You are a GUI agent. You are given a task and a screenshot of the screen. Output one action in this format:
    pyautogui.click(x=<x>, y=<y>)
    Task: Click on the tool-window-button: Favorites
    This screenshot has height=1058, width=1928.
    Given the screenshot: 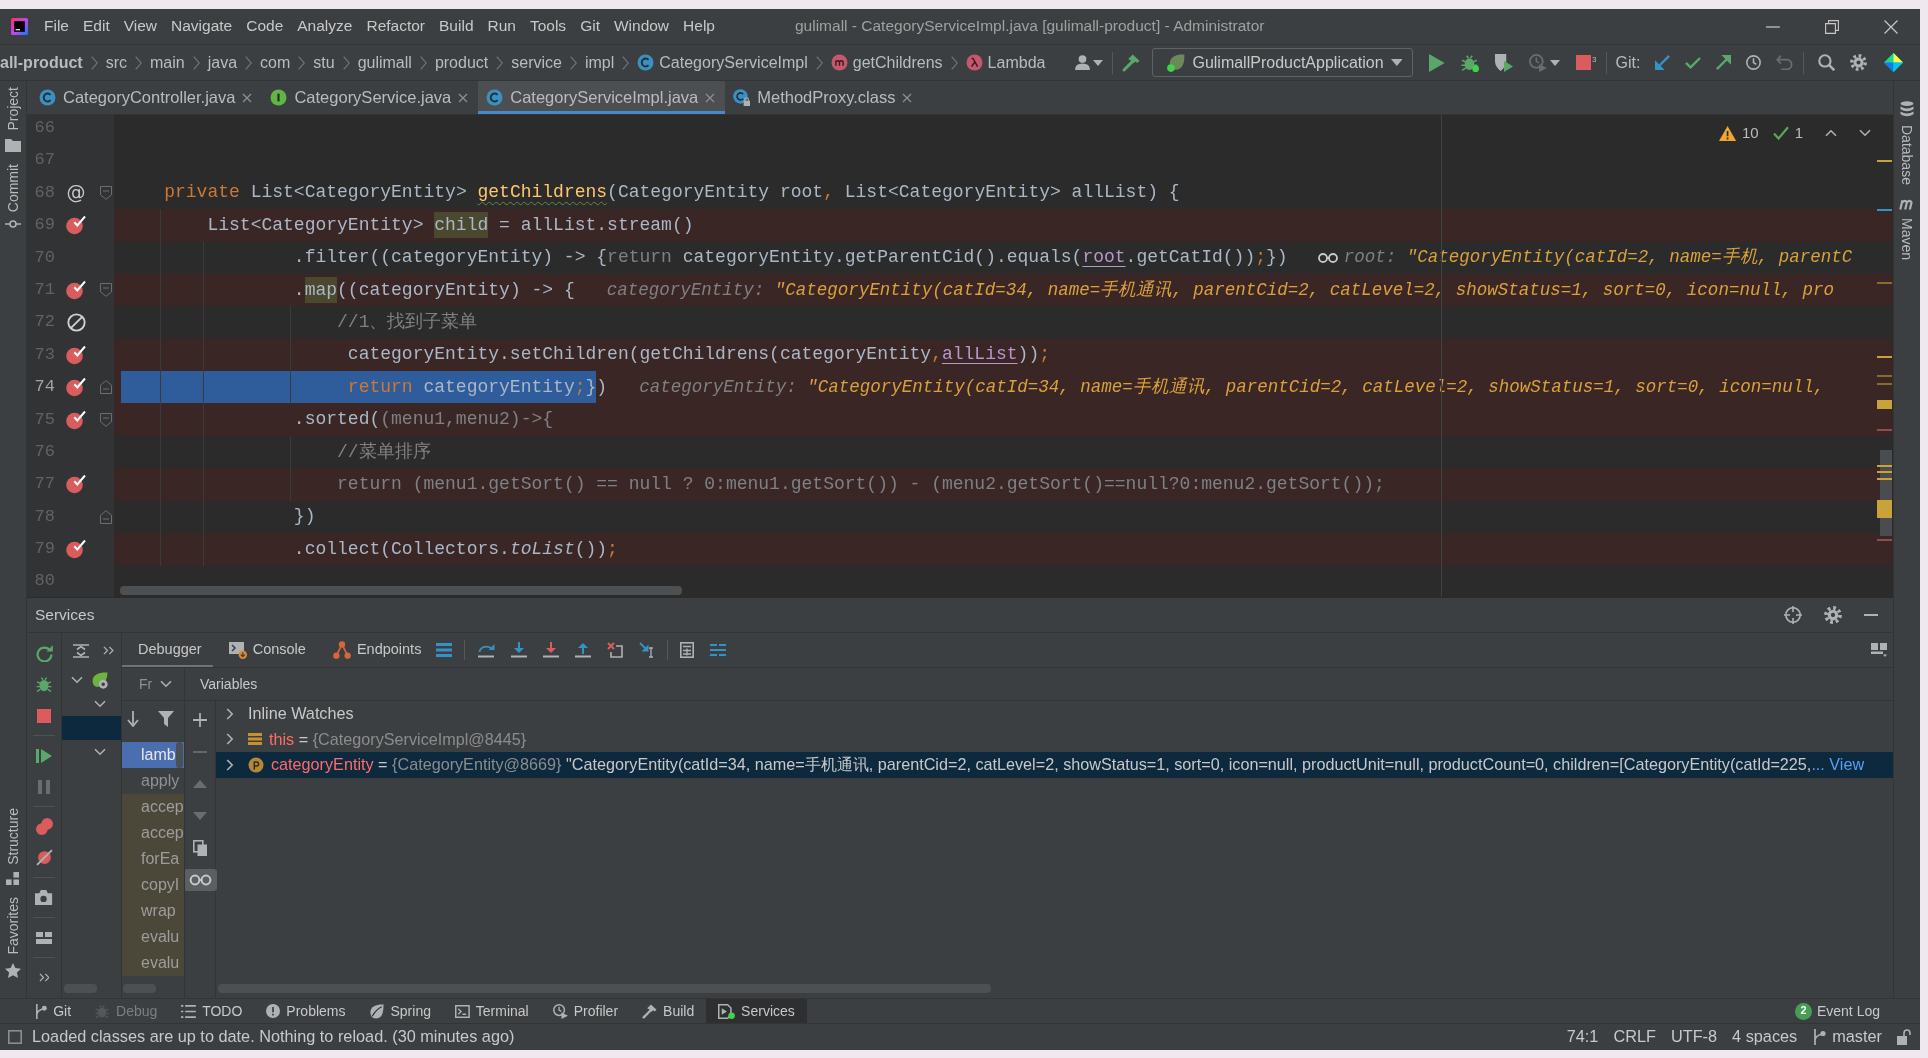 What is the action you would take?
    pyautogui.click(x=13, y=937)
    